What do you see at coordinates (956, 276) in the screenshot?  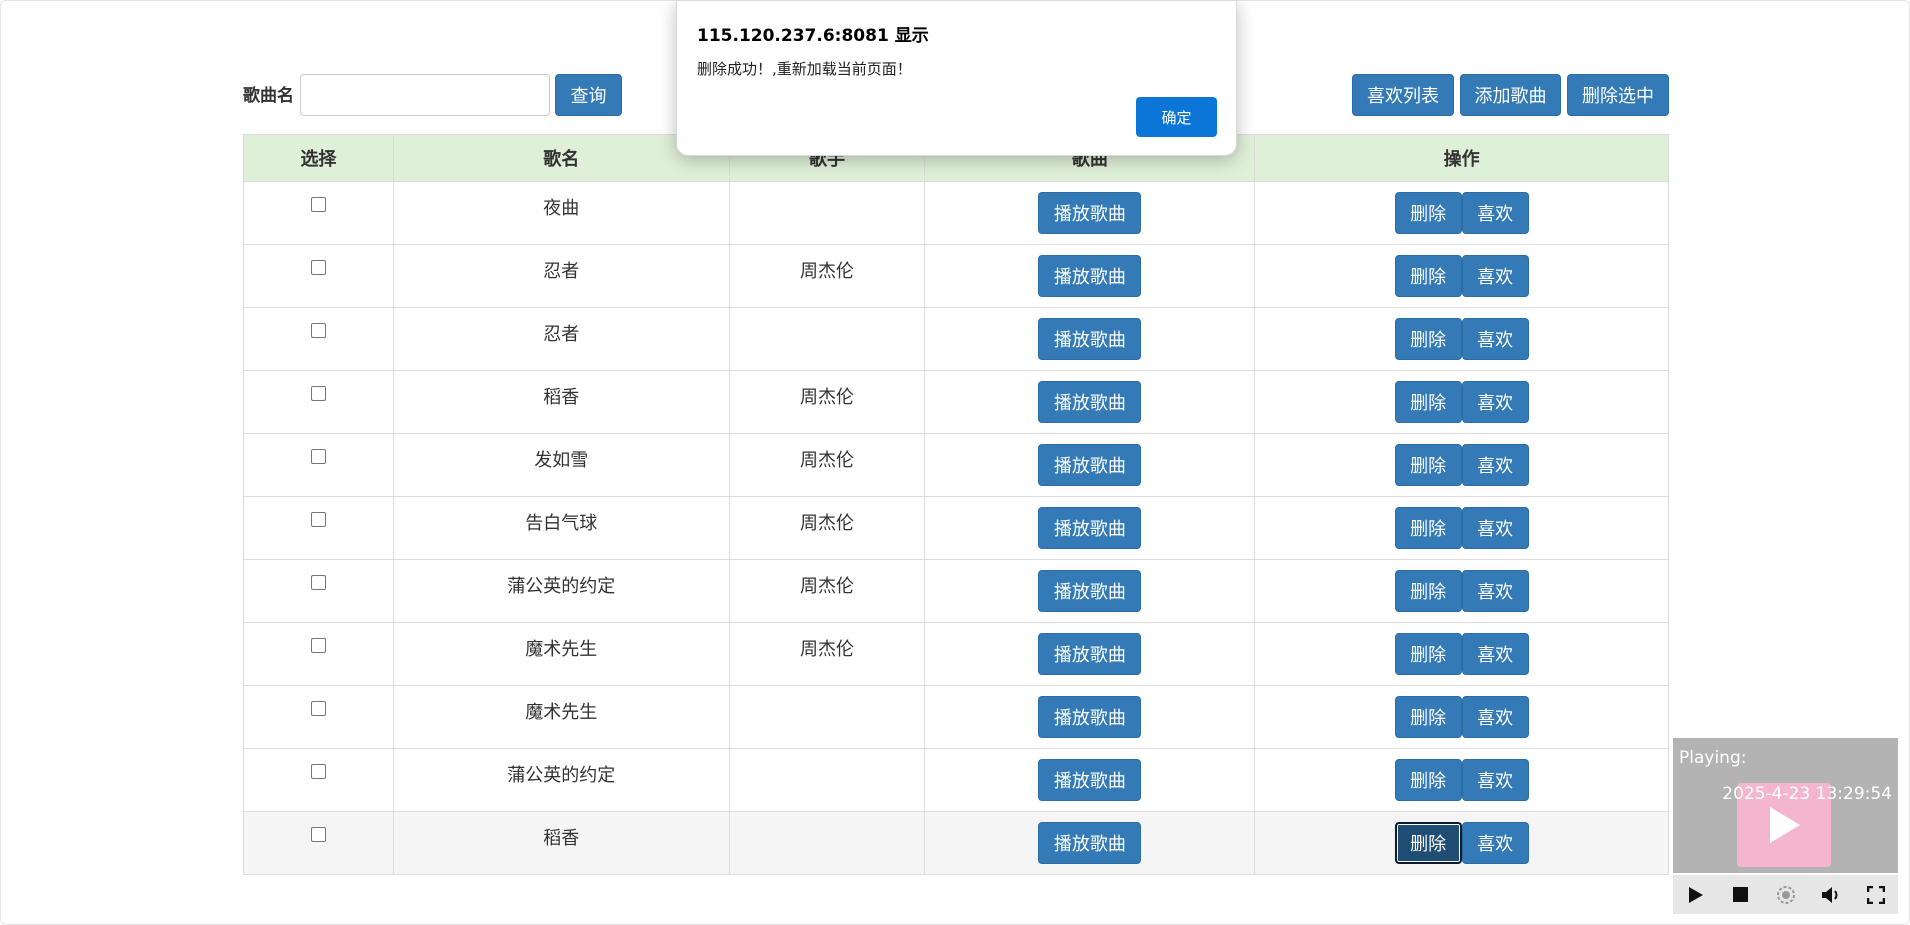 I see `table-row: 忍者 周杰伦 播放歌曲 删除 喜欢` at bounding box center [956, 276].